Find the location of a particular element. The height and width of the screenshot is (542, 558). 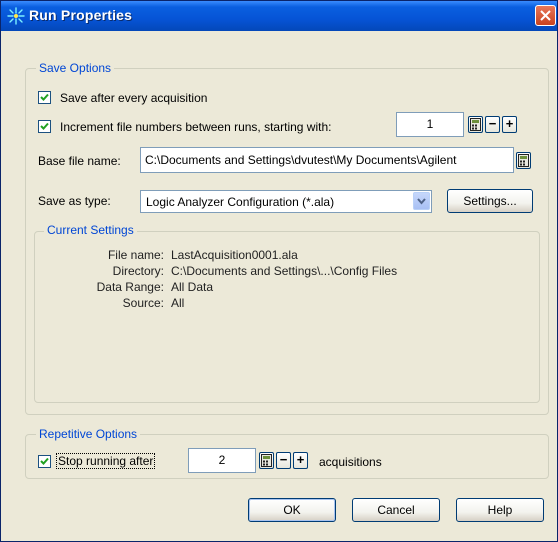

stop-running-checkbox is located at coordinates (44, 461).